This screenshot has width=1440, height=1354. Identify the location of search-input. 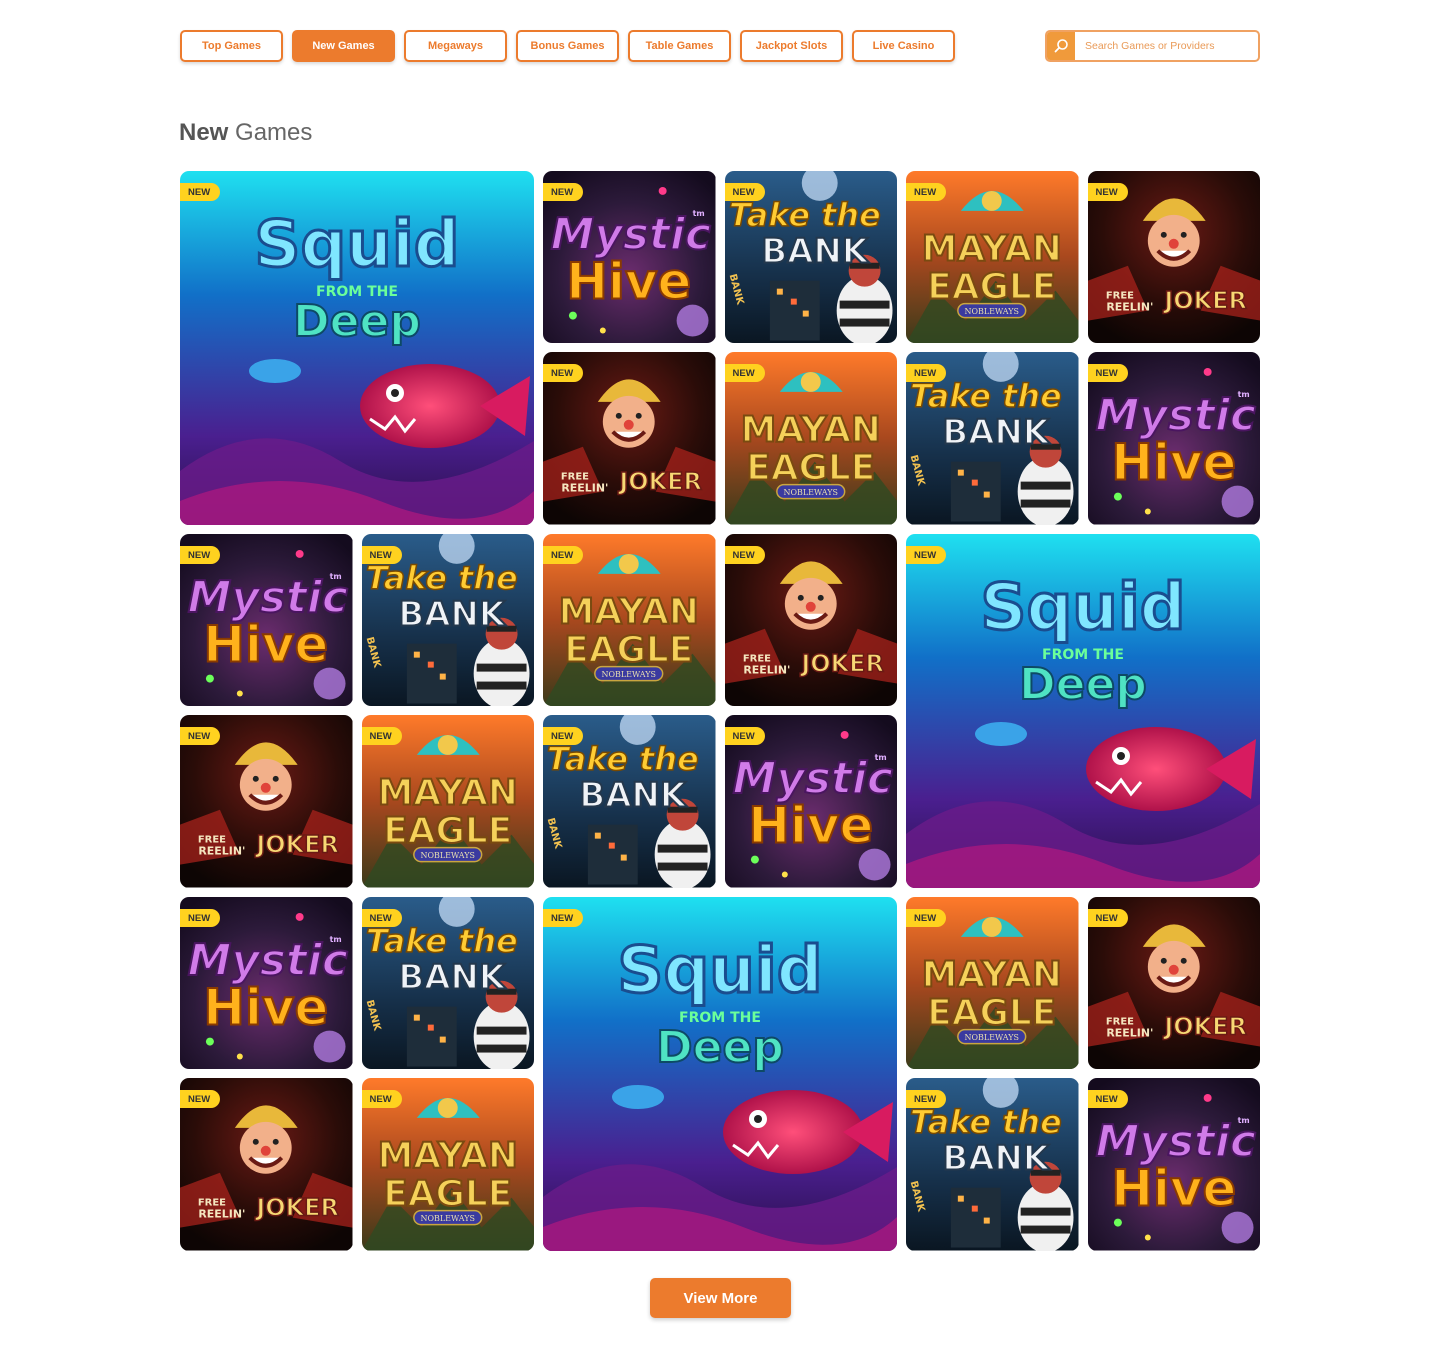
(1166, 46).